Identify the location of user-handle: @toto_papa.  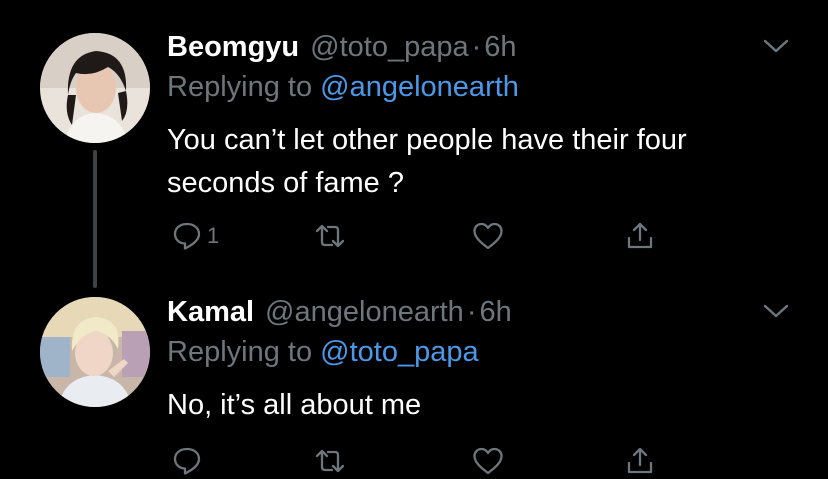
(389, 47).